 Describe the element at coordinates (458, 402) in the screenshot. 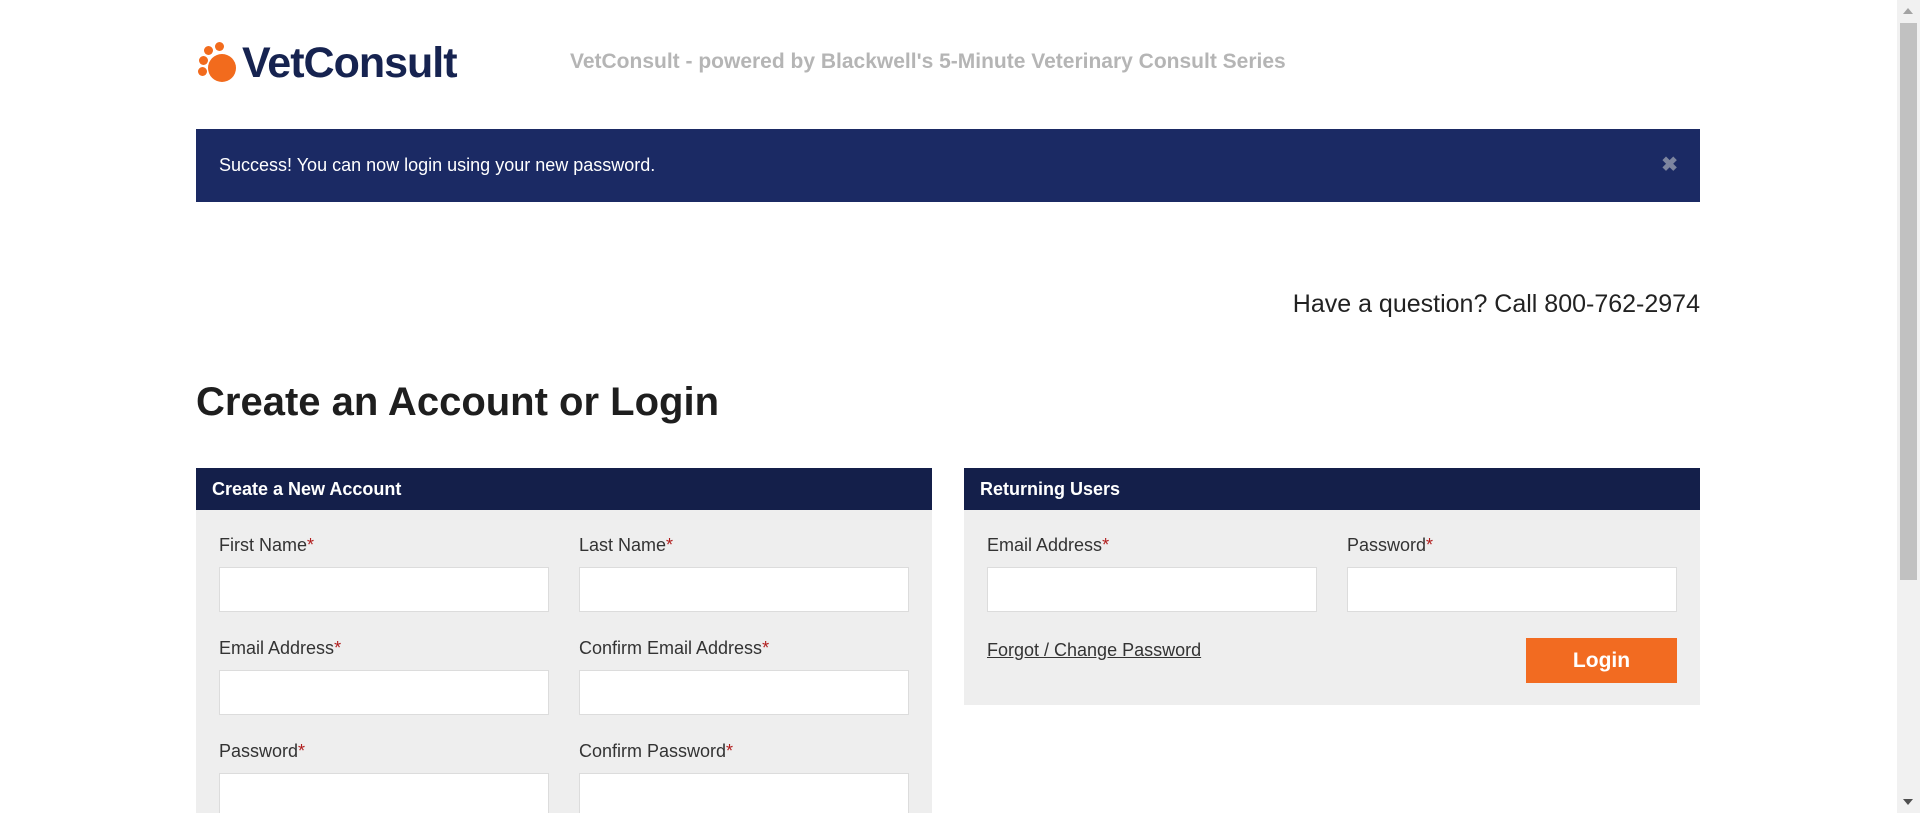

I see `page-title: Create an Account or Login` at that location.